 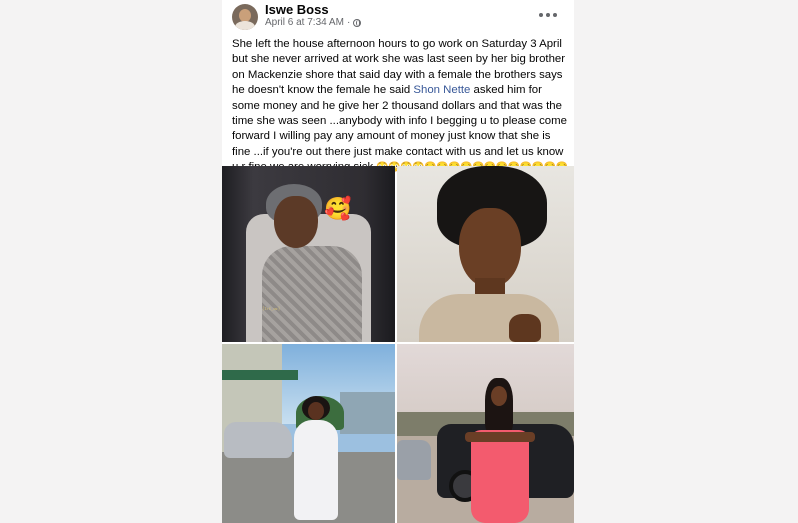 I want to click on building-roof, so click(x=260, y=375).